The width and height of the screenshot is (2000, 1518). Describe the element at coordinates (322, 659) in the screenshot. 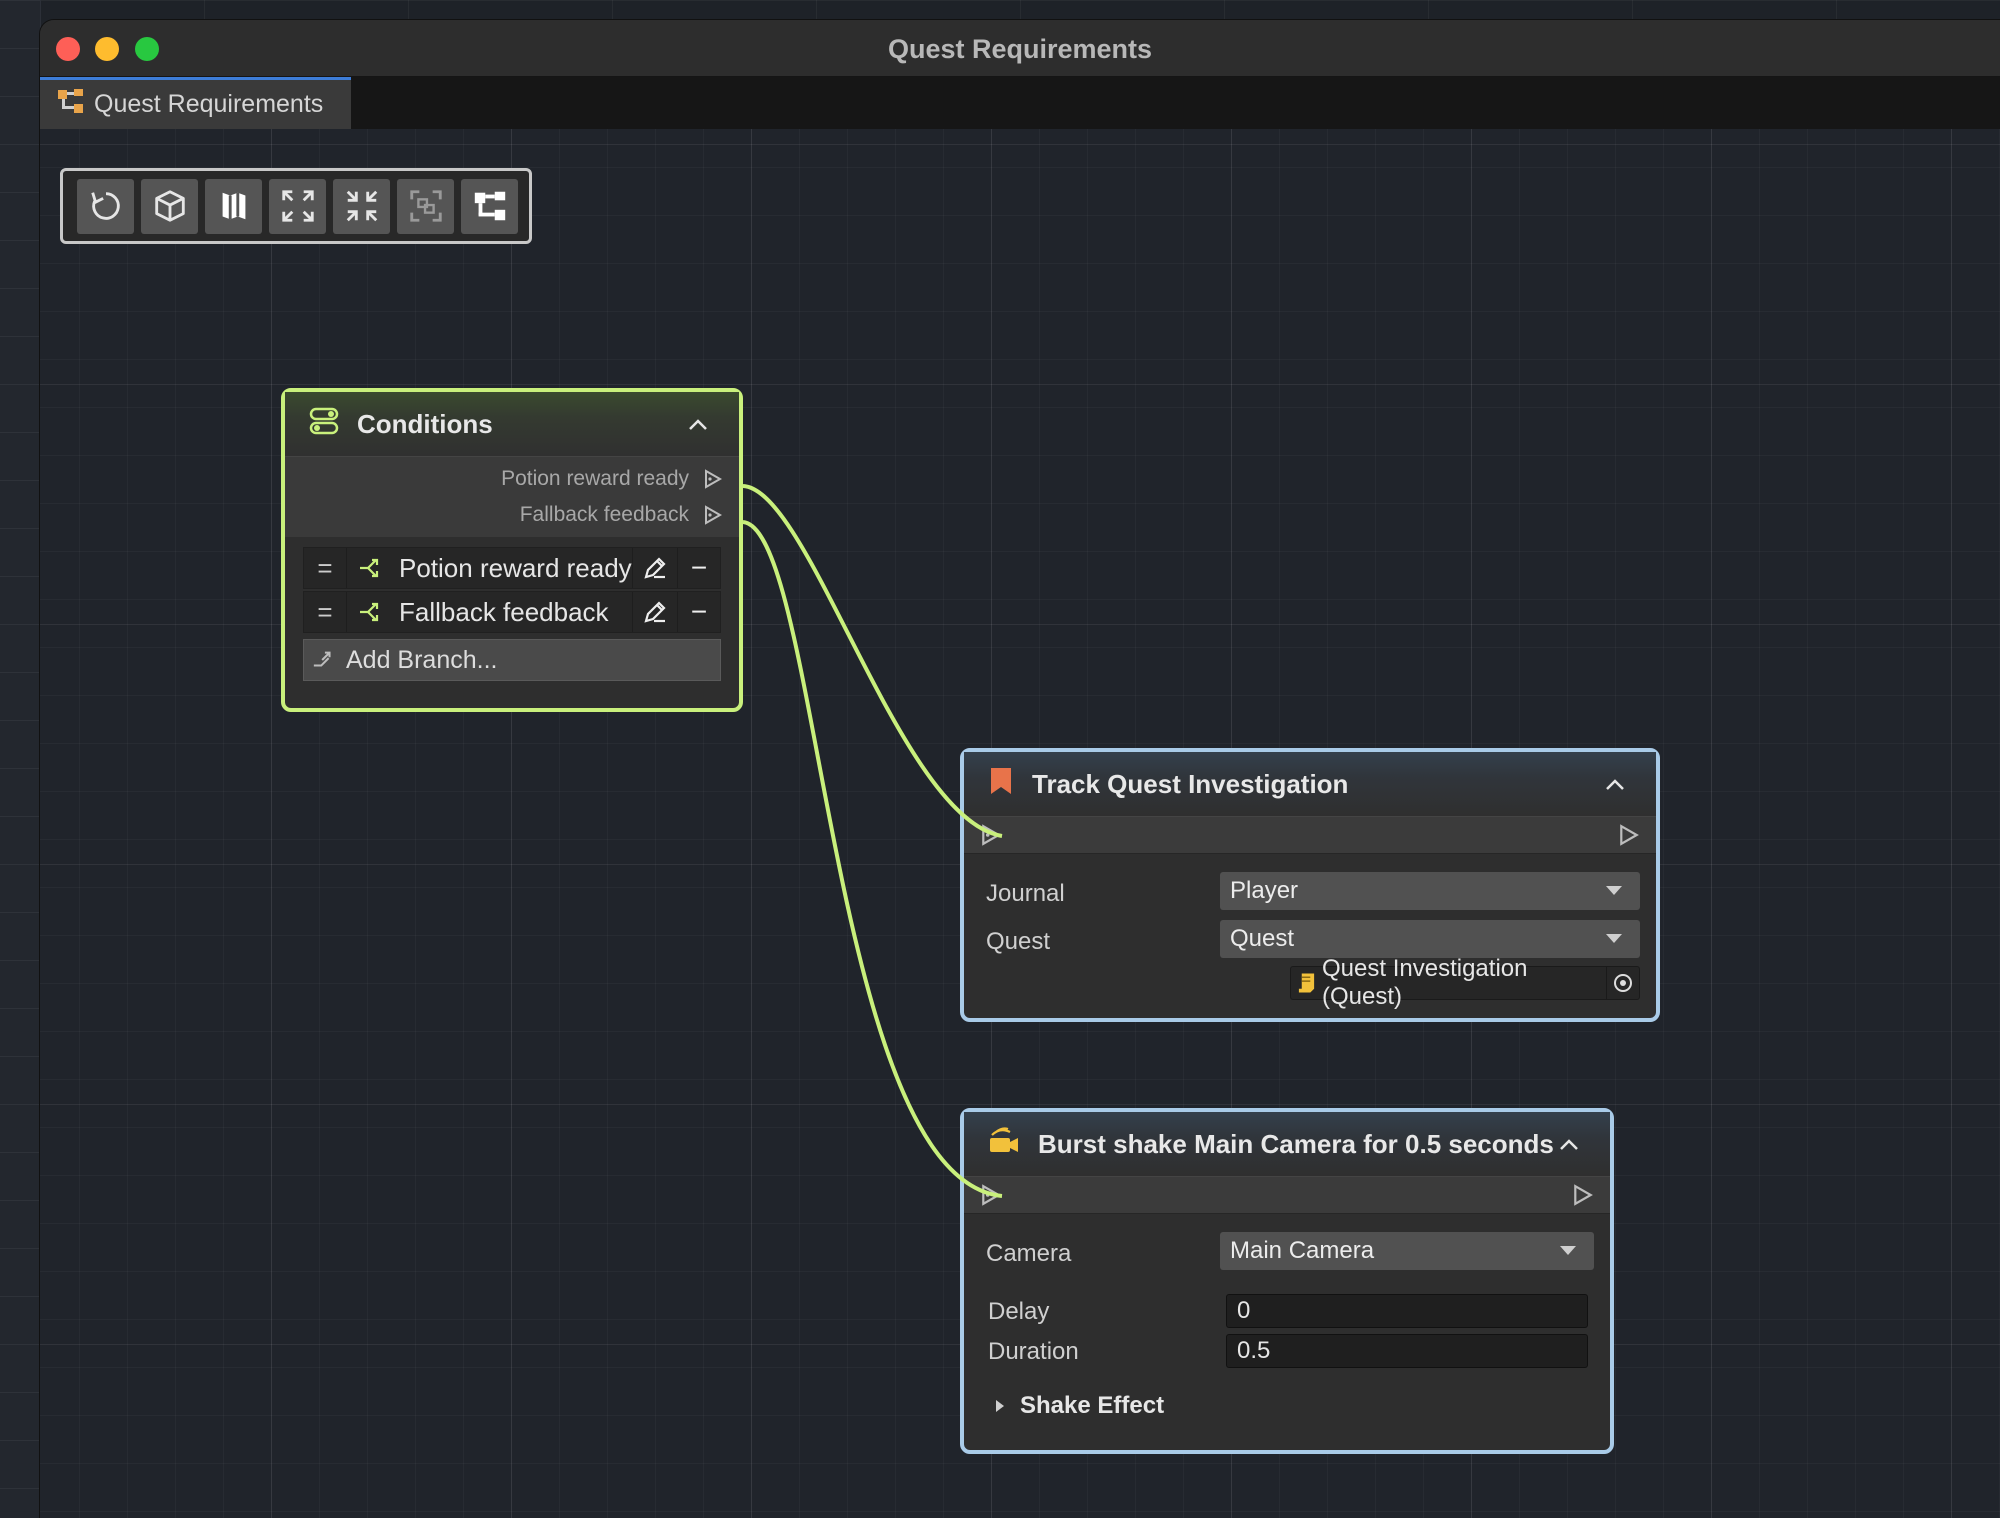

I see `branch-add-icon` at that location.